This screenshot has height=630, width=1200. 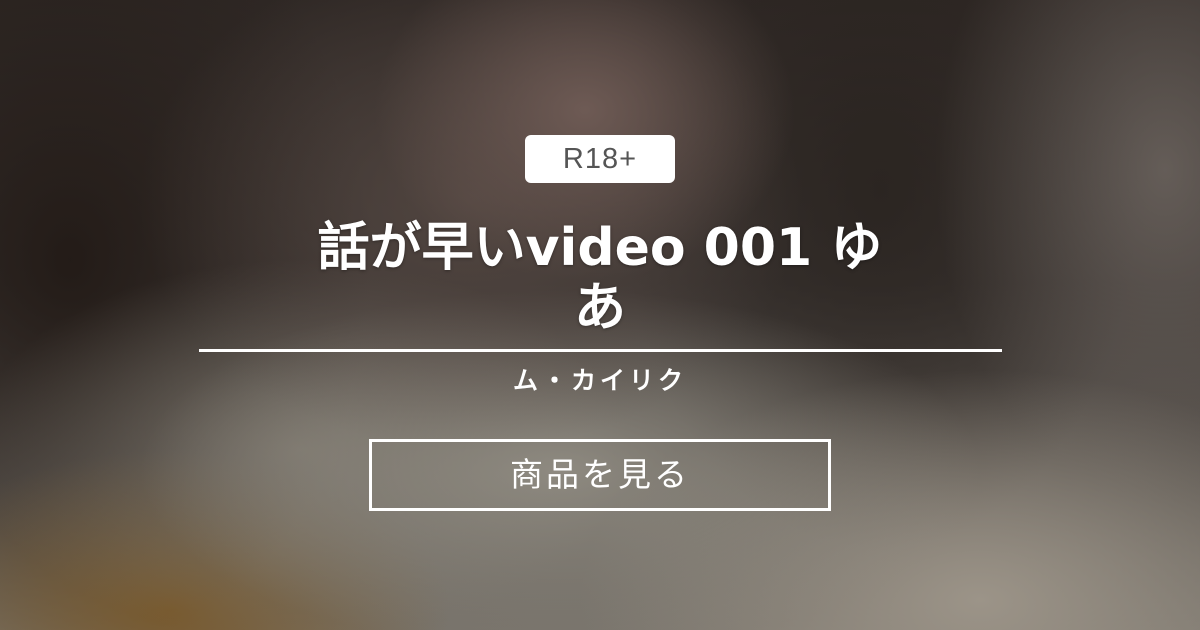 What do you see at coordinates (600, 350) in the screenshot?
I see `title-divider` at bounding box center [600, 350].